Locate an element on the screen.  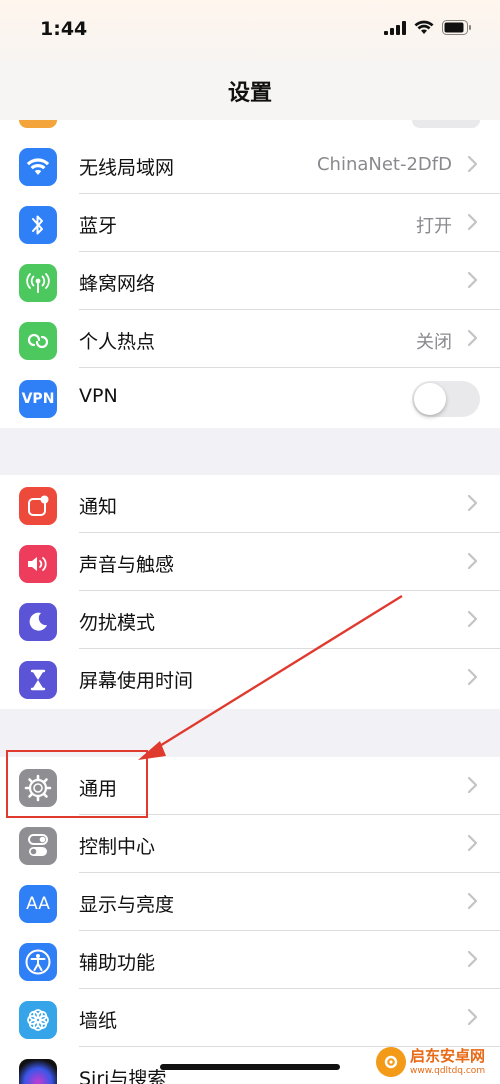
row-label: 辅助功能 is located at coordinates (117, 963).